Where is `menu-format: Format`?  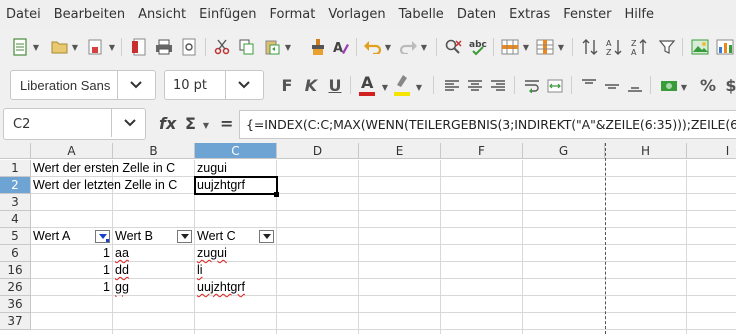
menu-format: Format is located at coordinates (293, 14).